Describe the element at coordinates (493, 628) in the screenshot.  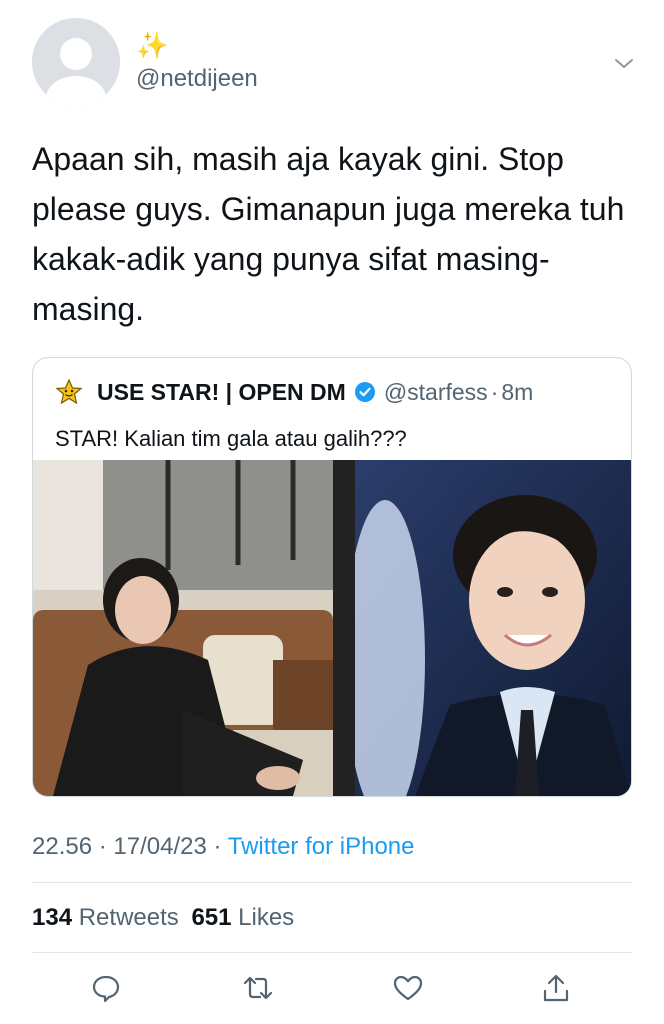
I see `photo-right` at that location.